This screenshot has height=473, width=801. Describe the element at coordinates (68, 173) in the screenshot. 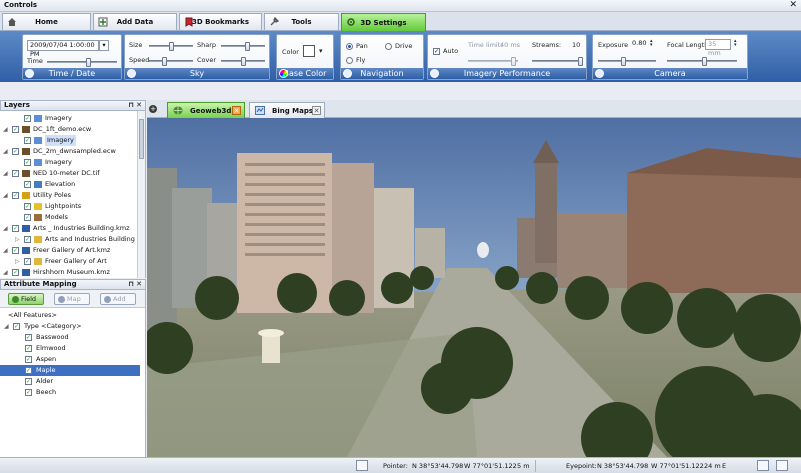

I see `layer-item: ◢ ✓ NED 10-meter DC.tif` at that location.